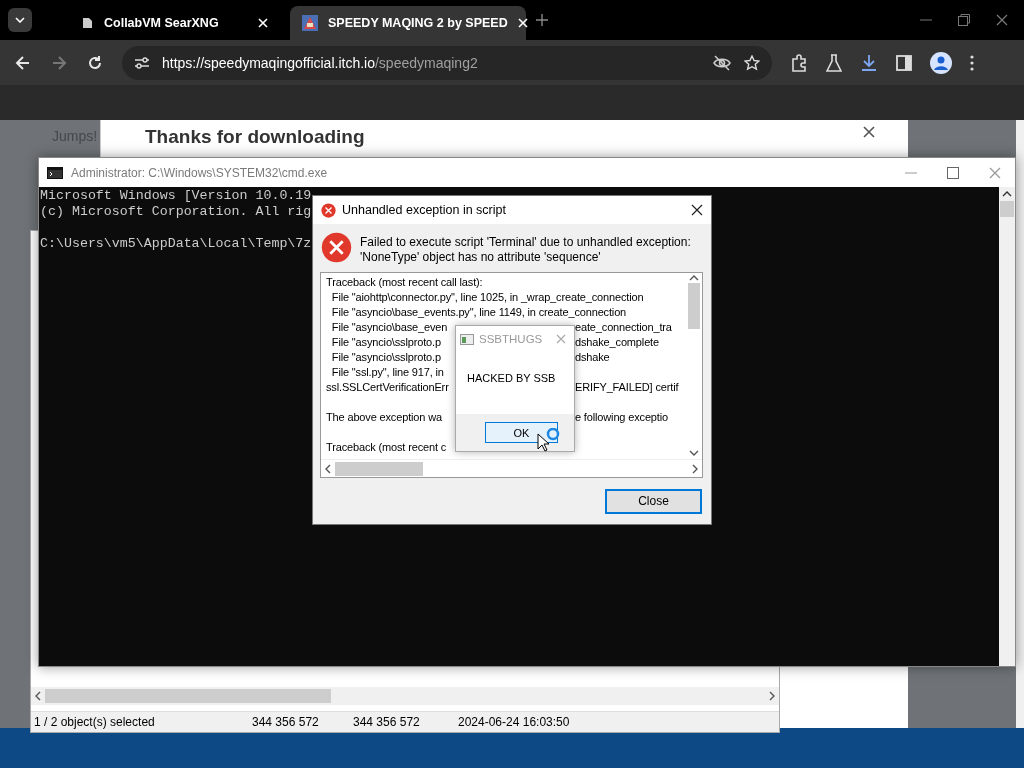  I want to click on dialog-title: Unhandled exception in script, so click(424, 210).